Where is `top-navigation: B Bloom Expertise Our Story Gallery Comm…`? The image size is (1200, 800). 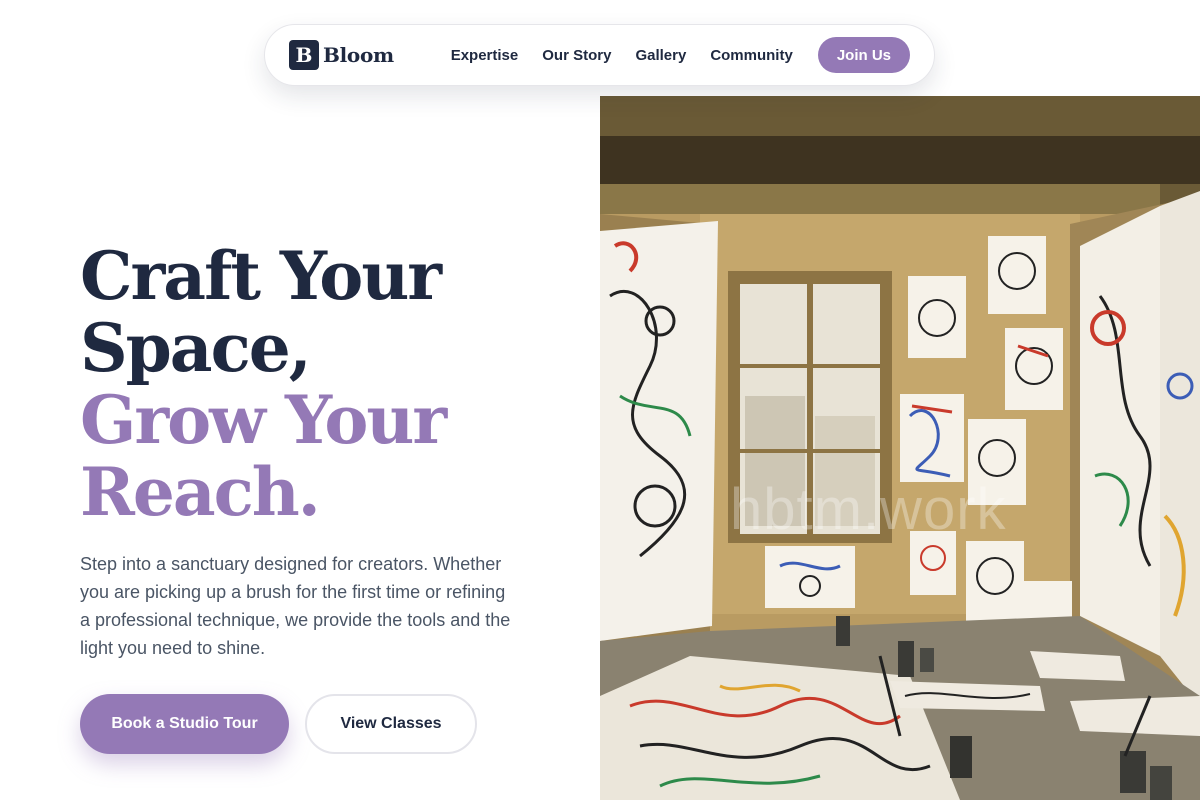 top-navigation: B Bloom Expertise Our Story Gallery Comm… is located at coordinates (599, 55).